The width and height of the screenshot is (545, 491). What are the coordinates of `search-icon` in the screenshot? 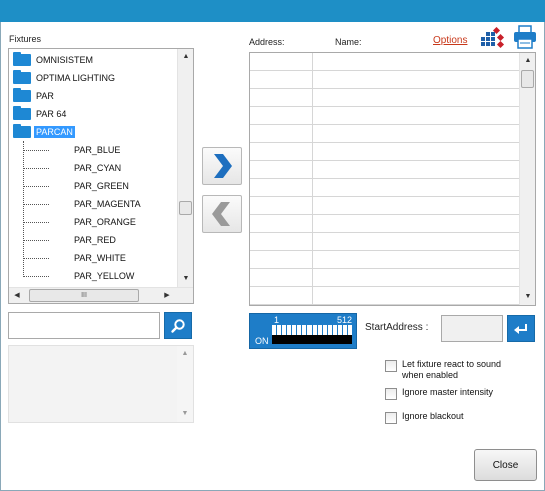 It's located at (178, 325).